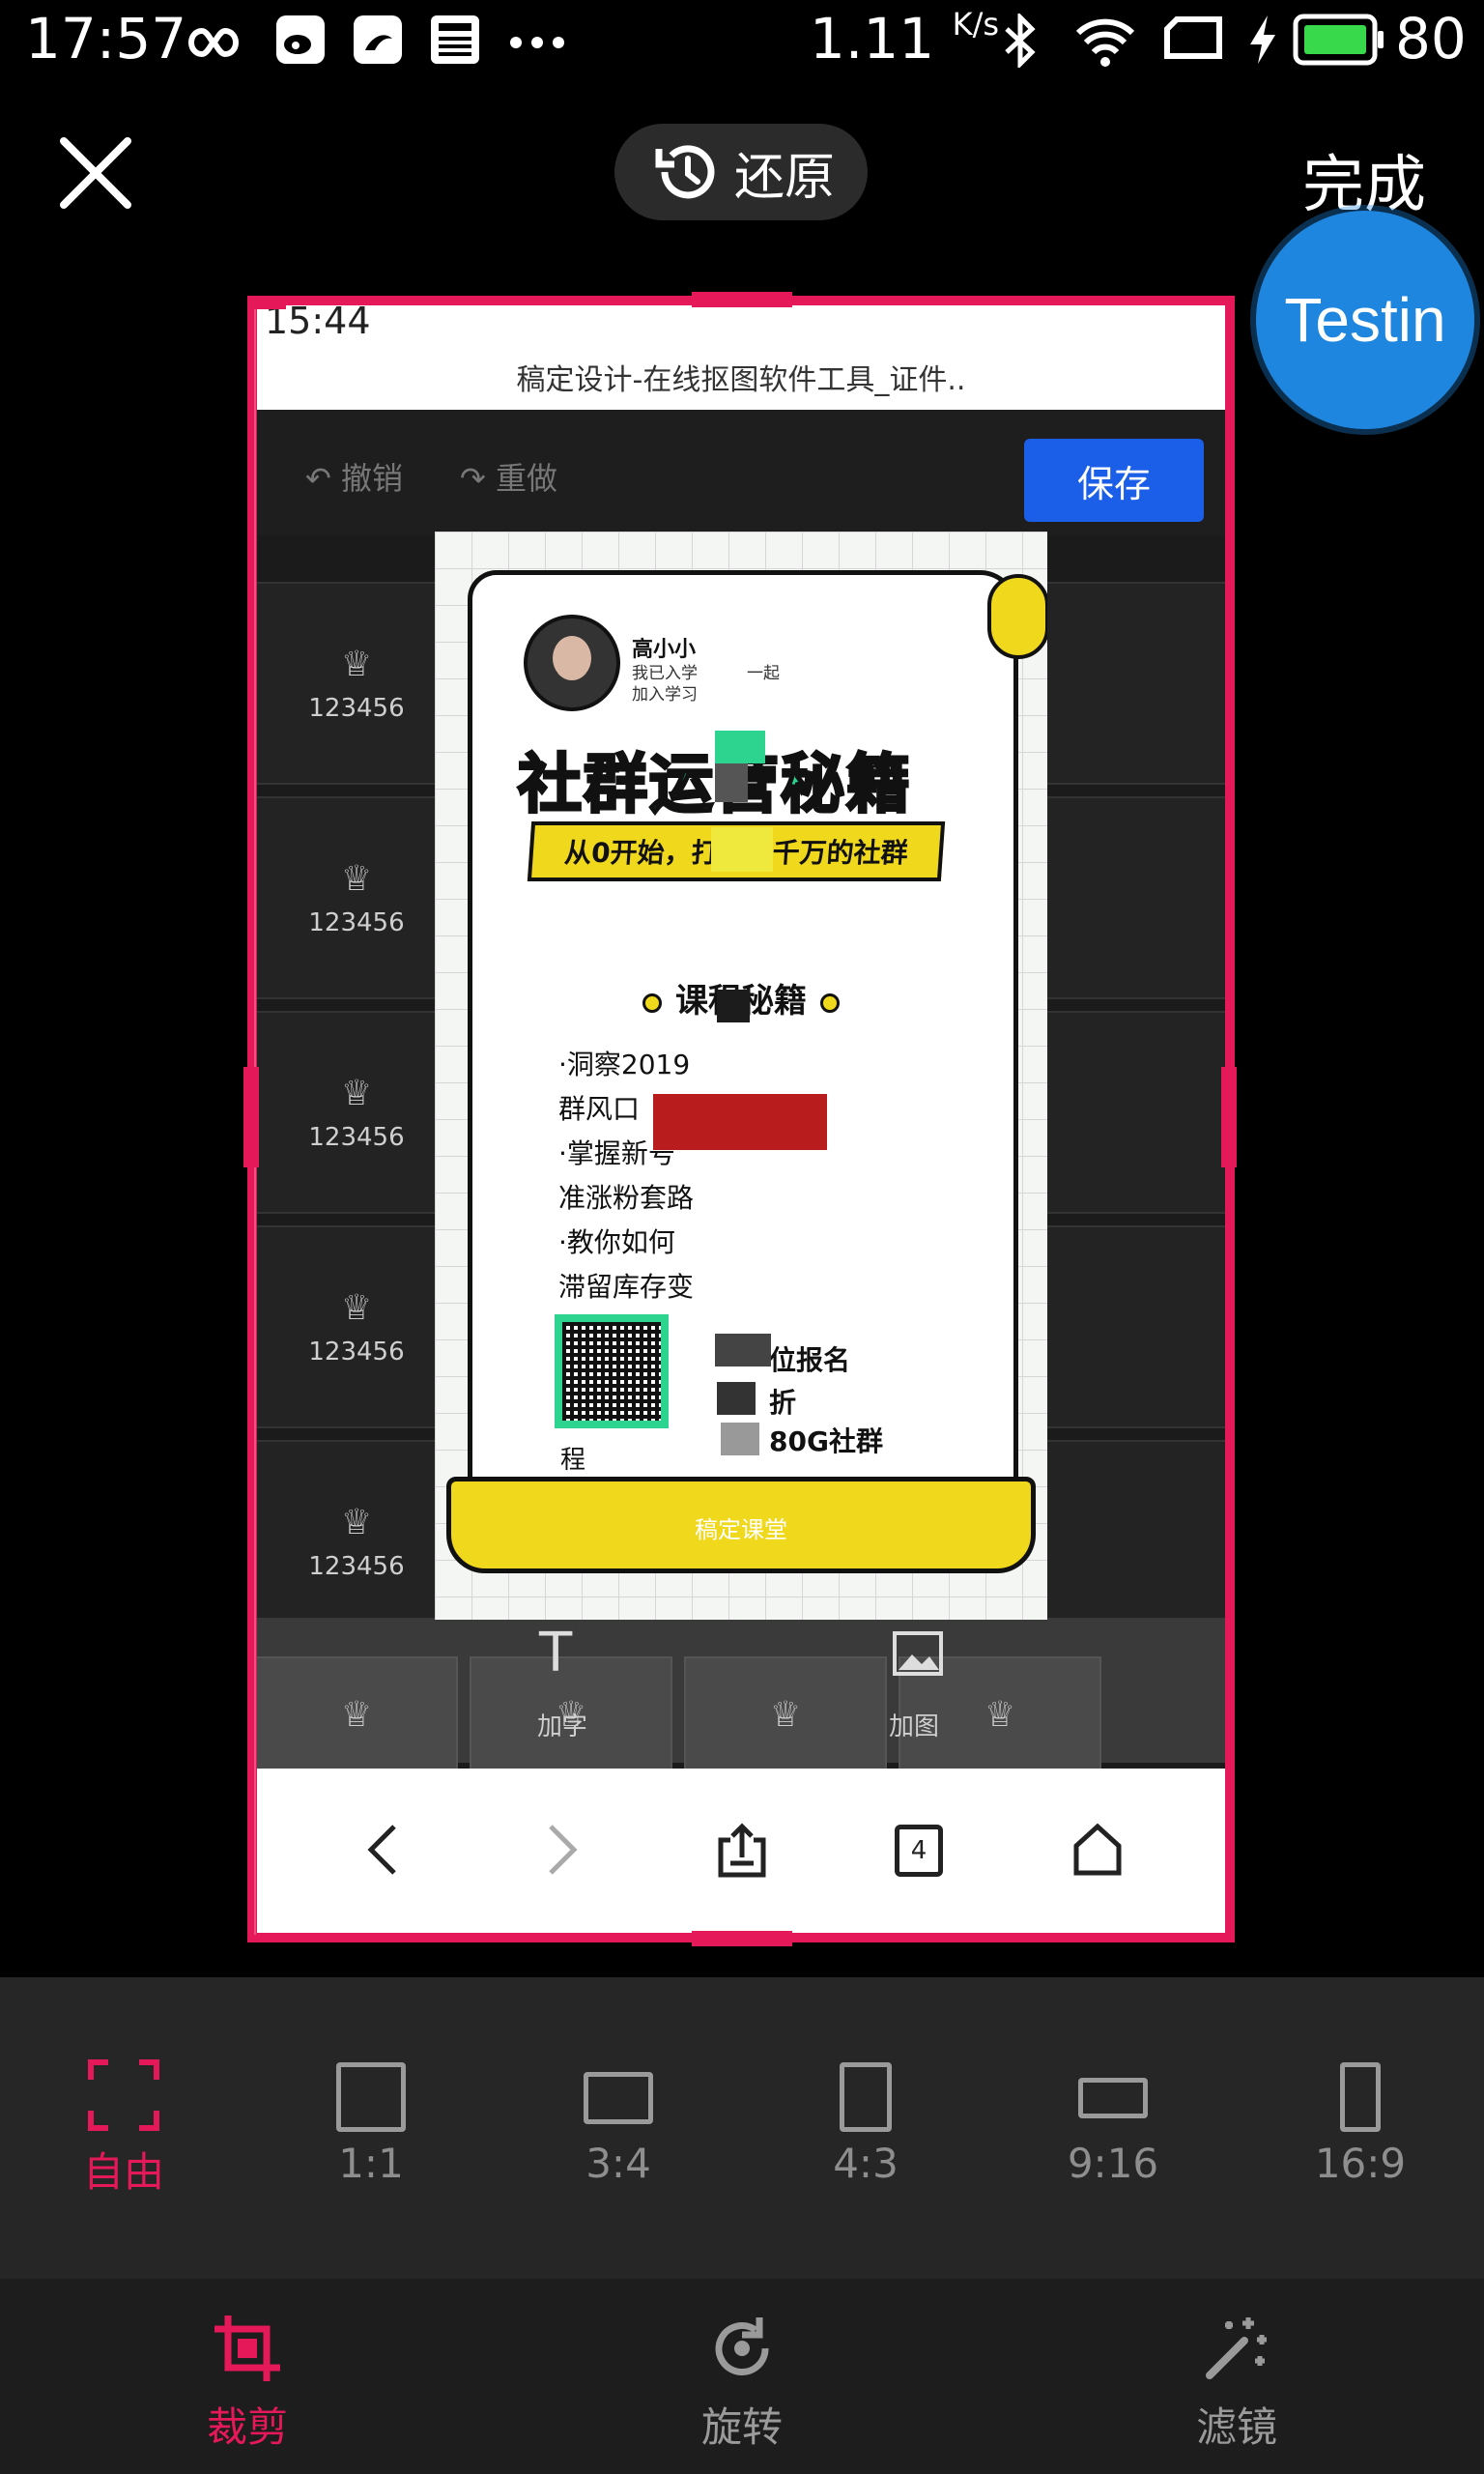 This screenshot has height=2474, width=1484. I want to click on ratio-4-3-label: 4:3, so click(866, 2164).